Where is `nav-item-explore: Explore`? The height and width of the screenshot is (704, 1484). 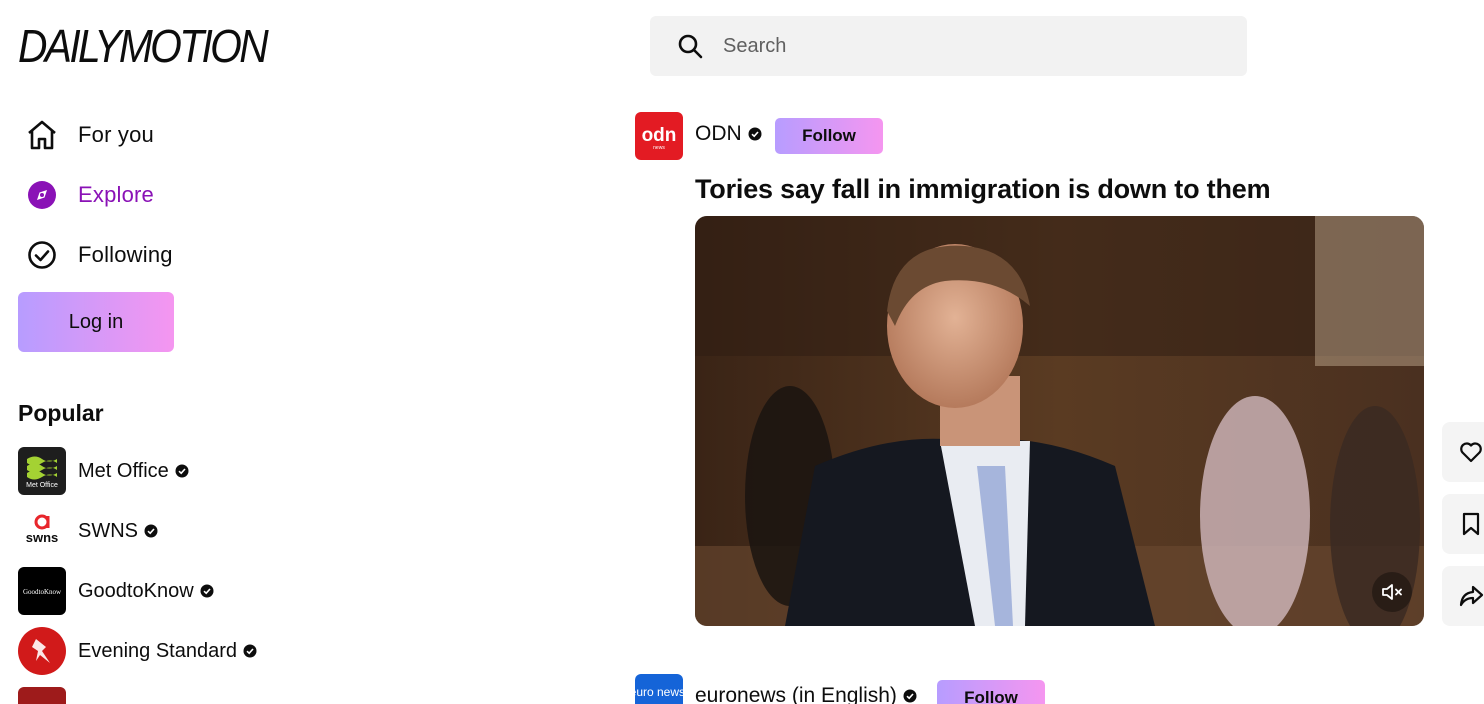
nav-item-explore: Explore is located at coordinates (89, 195).